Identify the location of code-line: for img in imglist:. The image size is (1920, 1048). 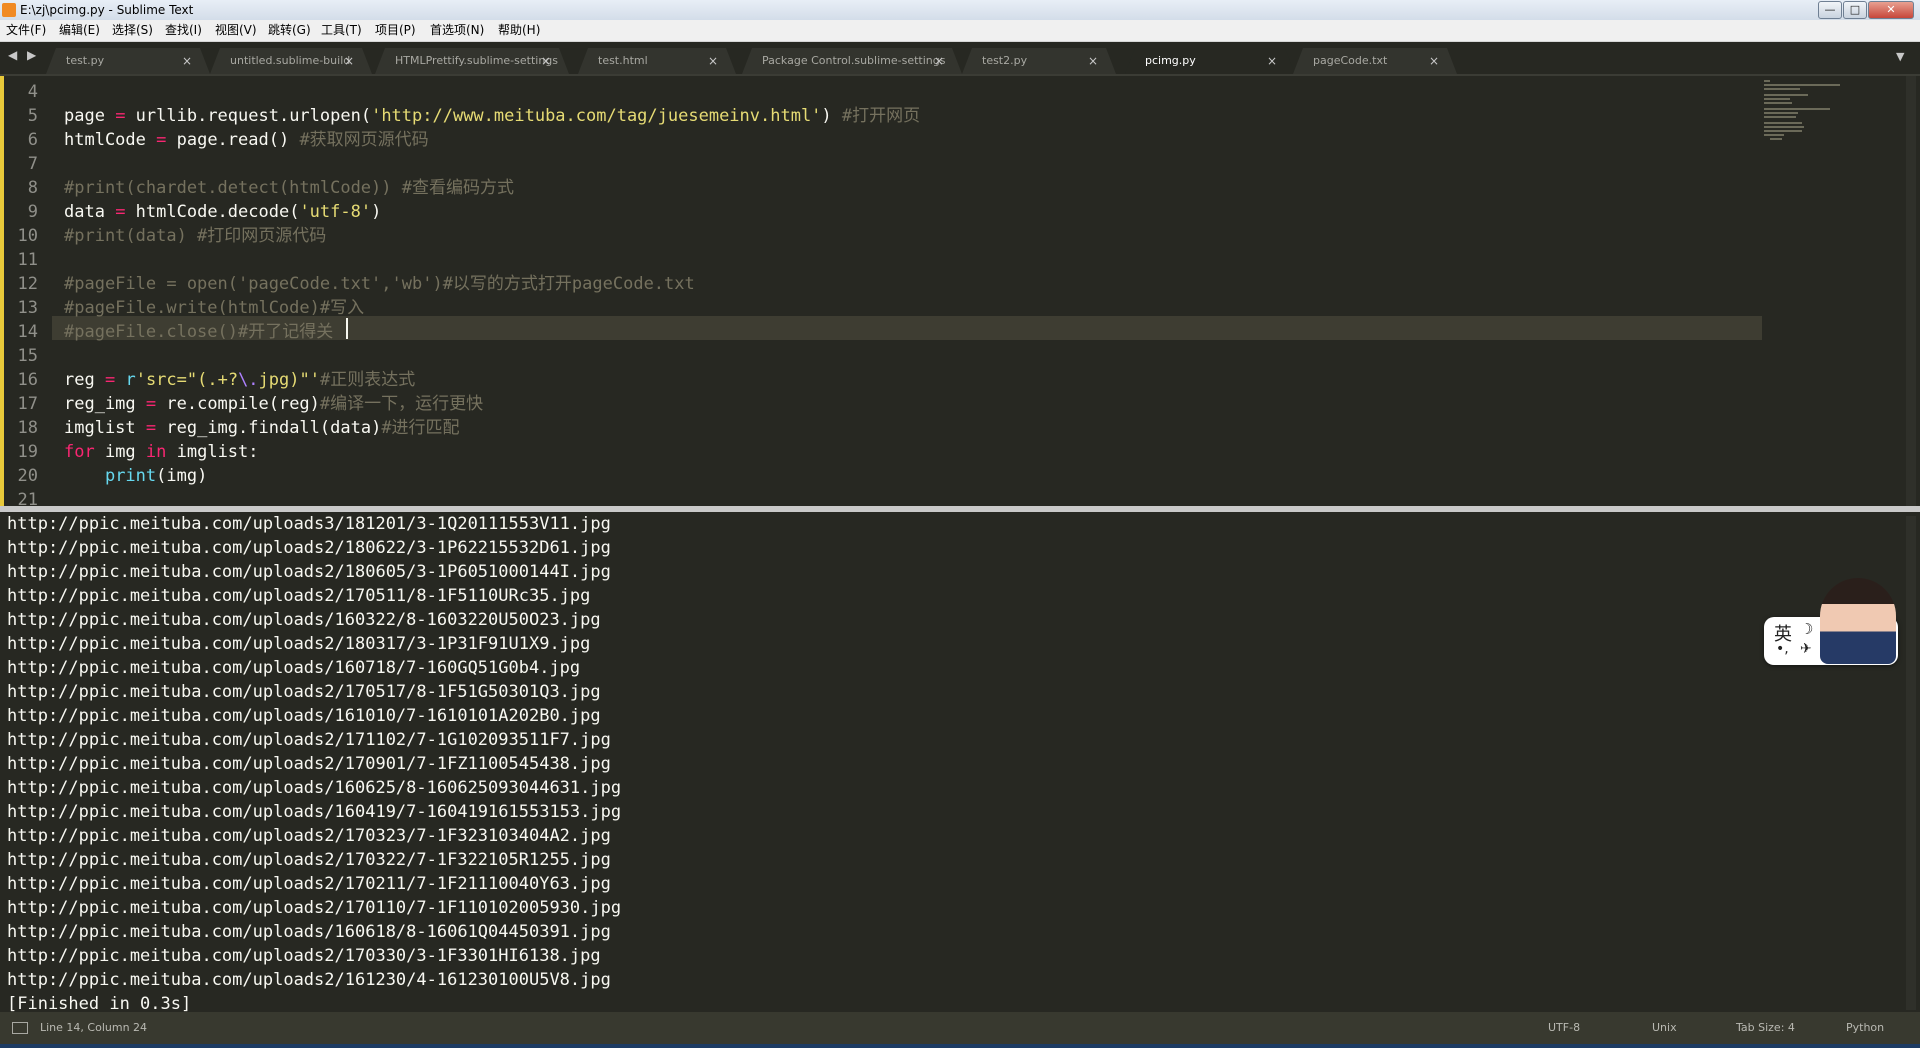
(161, 452).